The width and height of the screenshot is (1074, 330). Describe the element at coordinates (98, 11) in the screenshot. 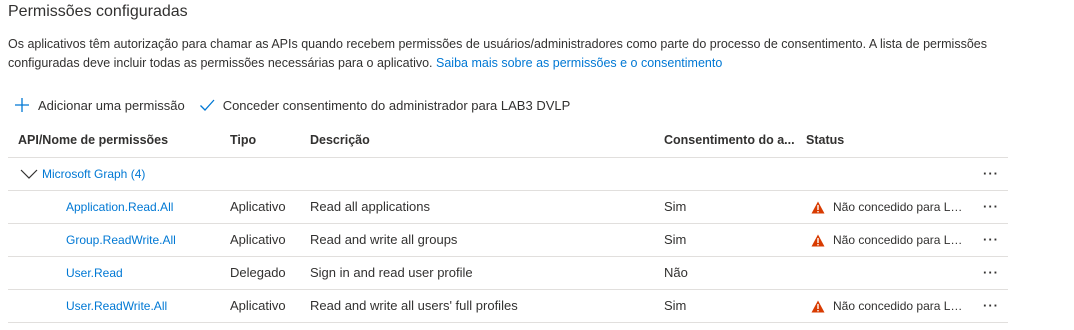

I see `section-title: Permissões configuradas` at that location.